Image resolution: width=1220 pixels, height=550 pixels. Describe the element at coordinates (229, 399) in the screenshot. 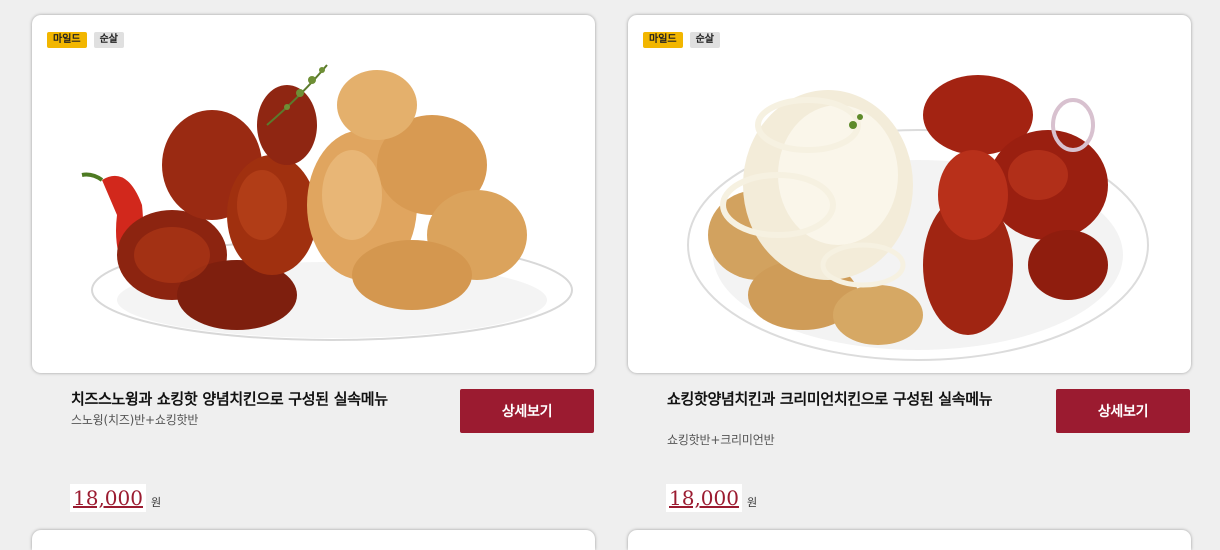

I see `product-title: 치즈스노윙과 쇼킹핫 양념치킨으로 구성된 실속메뉴` at that location.